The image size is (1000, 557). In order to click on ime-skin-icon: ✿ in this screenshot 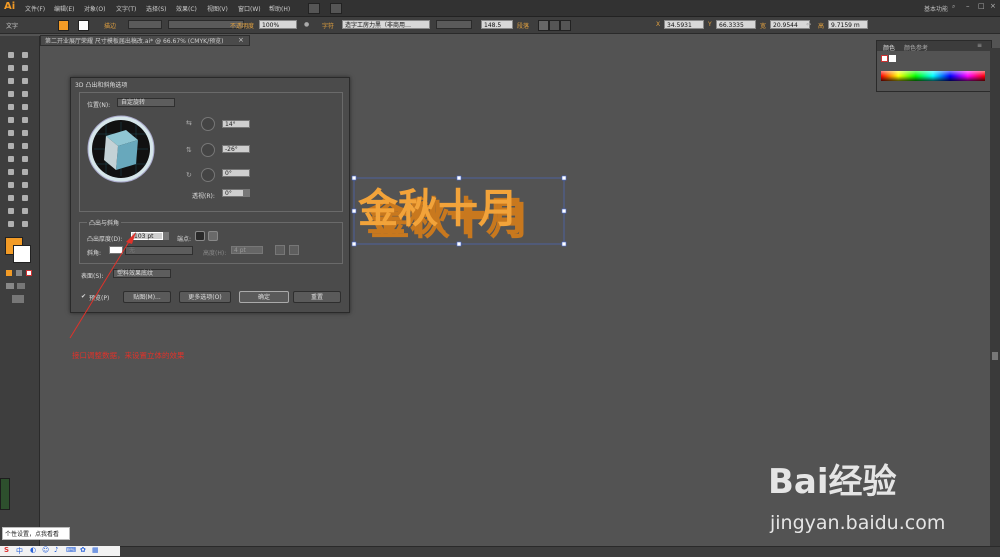, I will do `click(83, 550)`.